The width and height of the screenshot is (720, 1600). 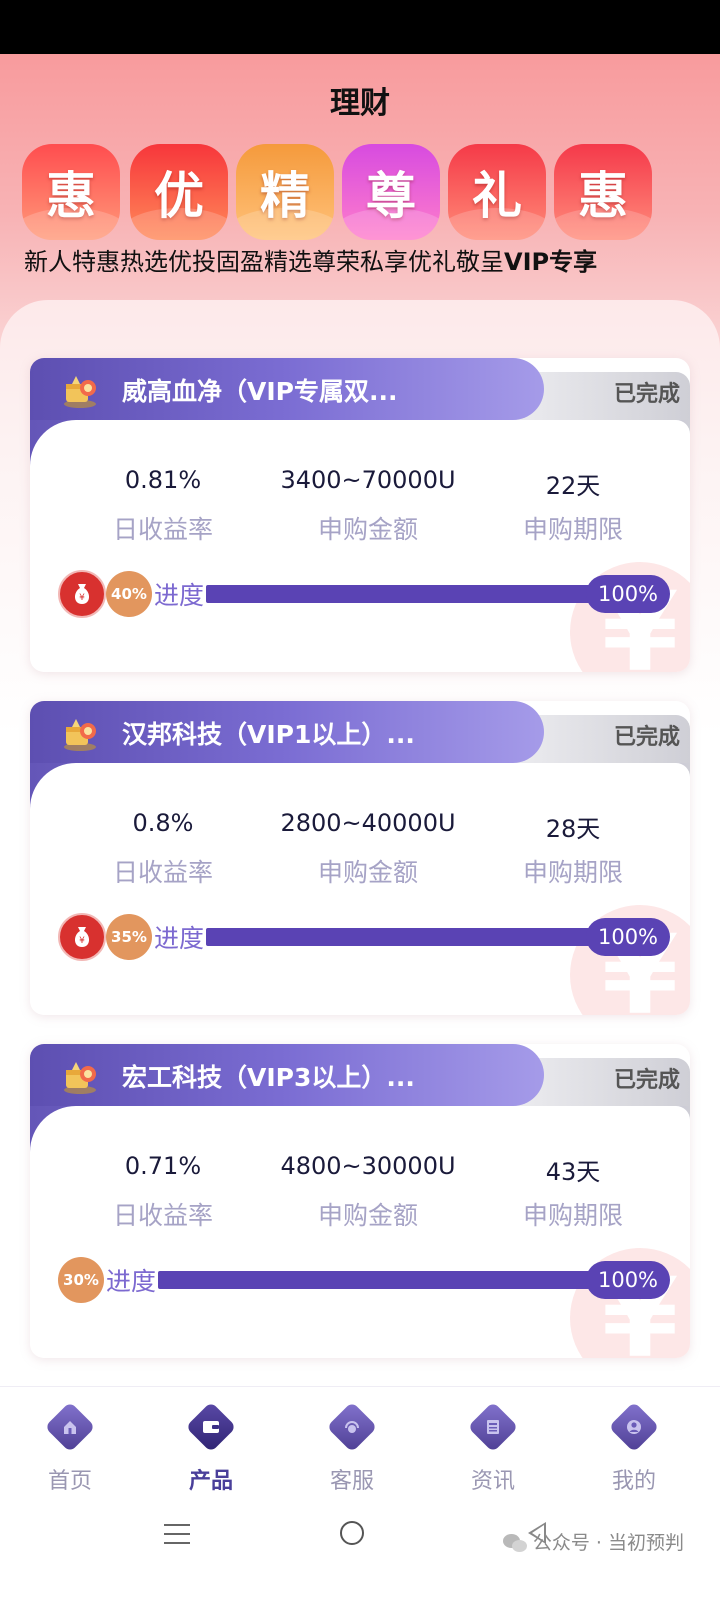 I want to click on card-body: ¥ 0.8% 日收益率 2800~40000U 申购金额 28天 申购期限 ¥, so click(x=360, y=889).